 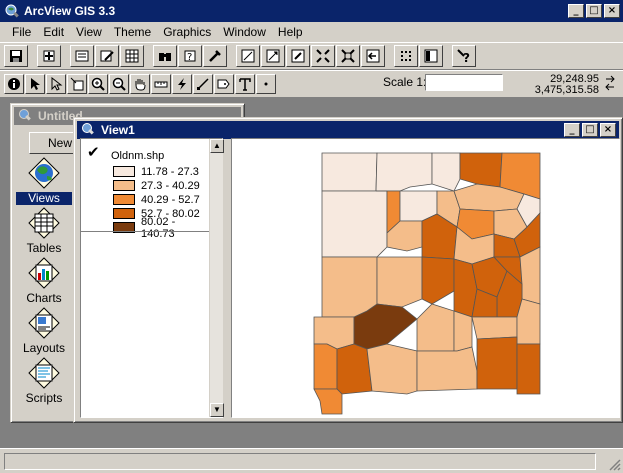 I want to click on legend-label-2: 27.3 - 40.29, so click(x=170, y=185).